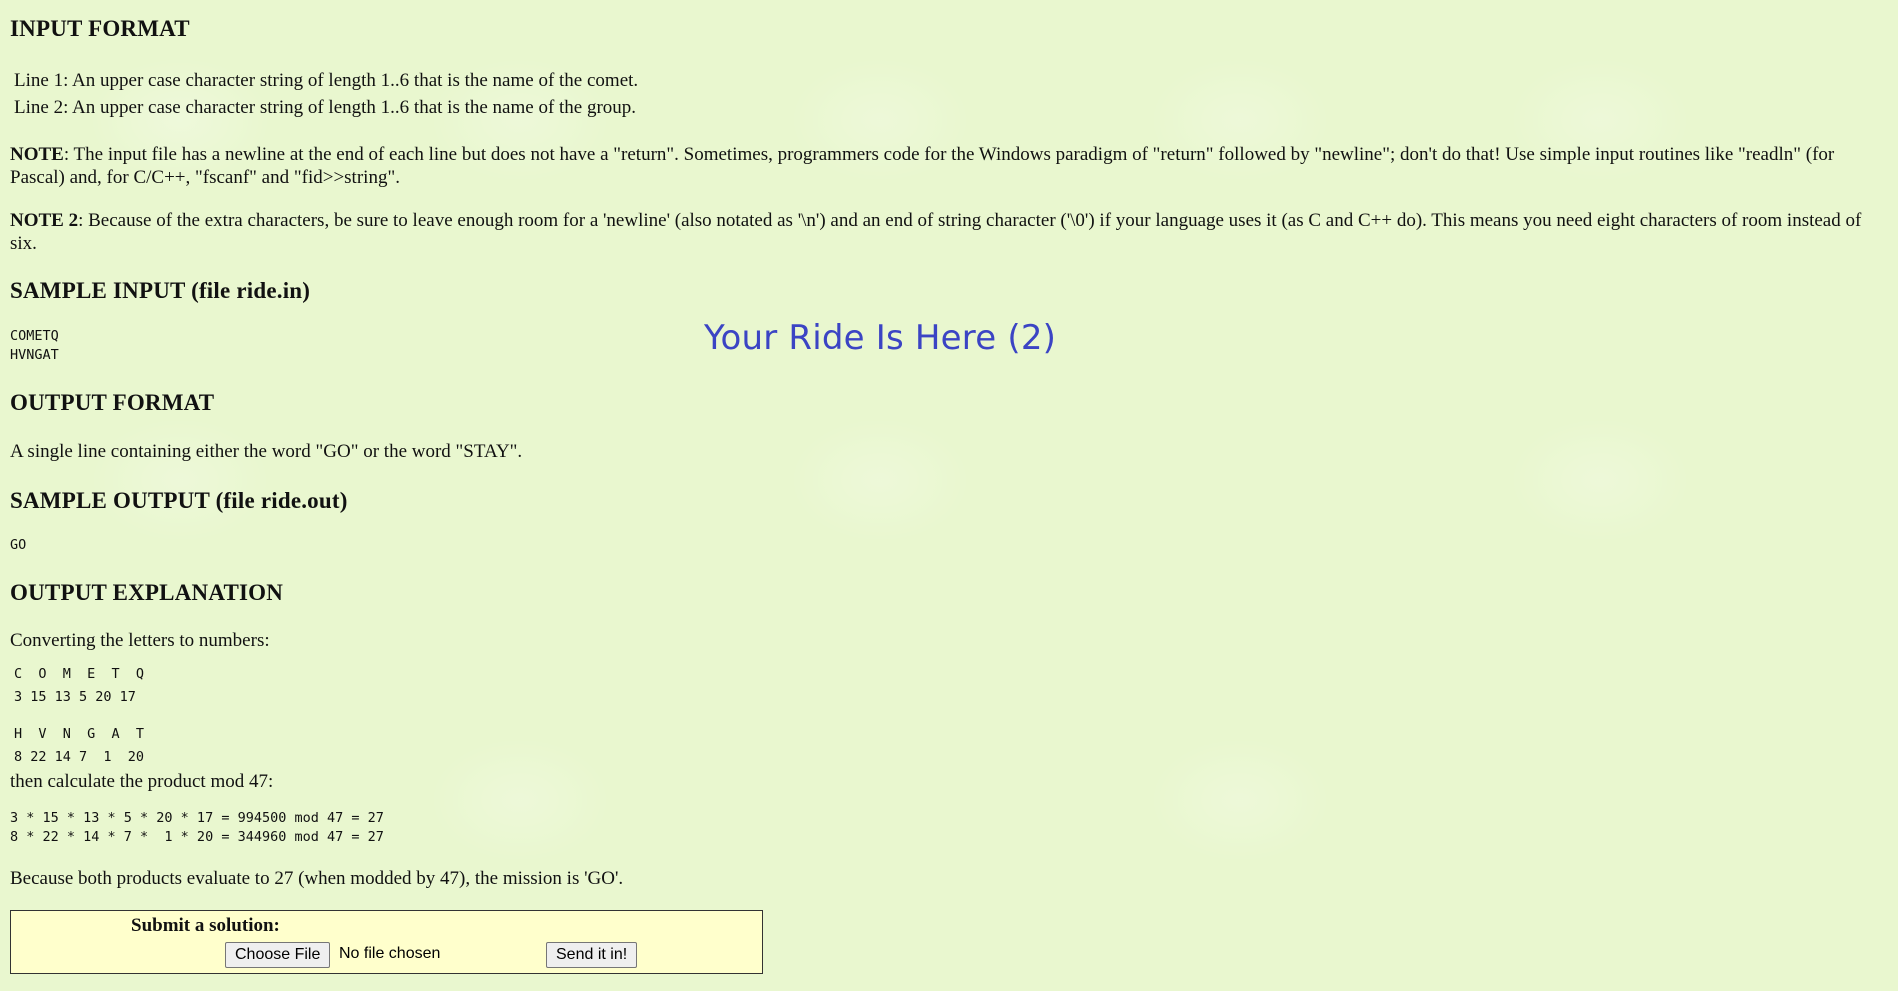 The width and height of the screenshot is (1898, 991). Describe the element at coordinates (147, 592) in the screenshot. I see `output-explanation-heading: OUTPUT EXPLANATION` at that location.